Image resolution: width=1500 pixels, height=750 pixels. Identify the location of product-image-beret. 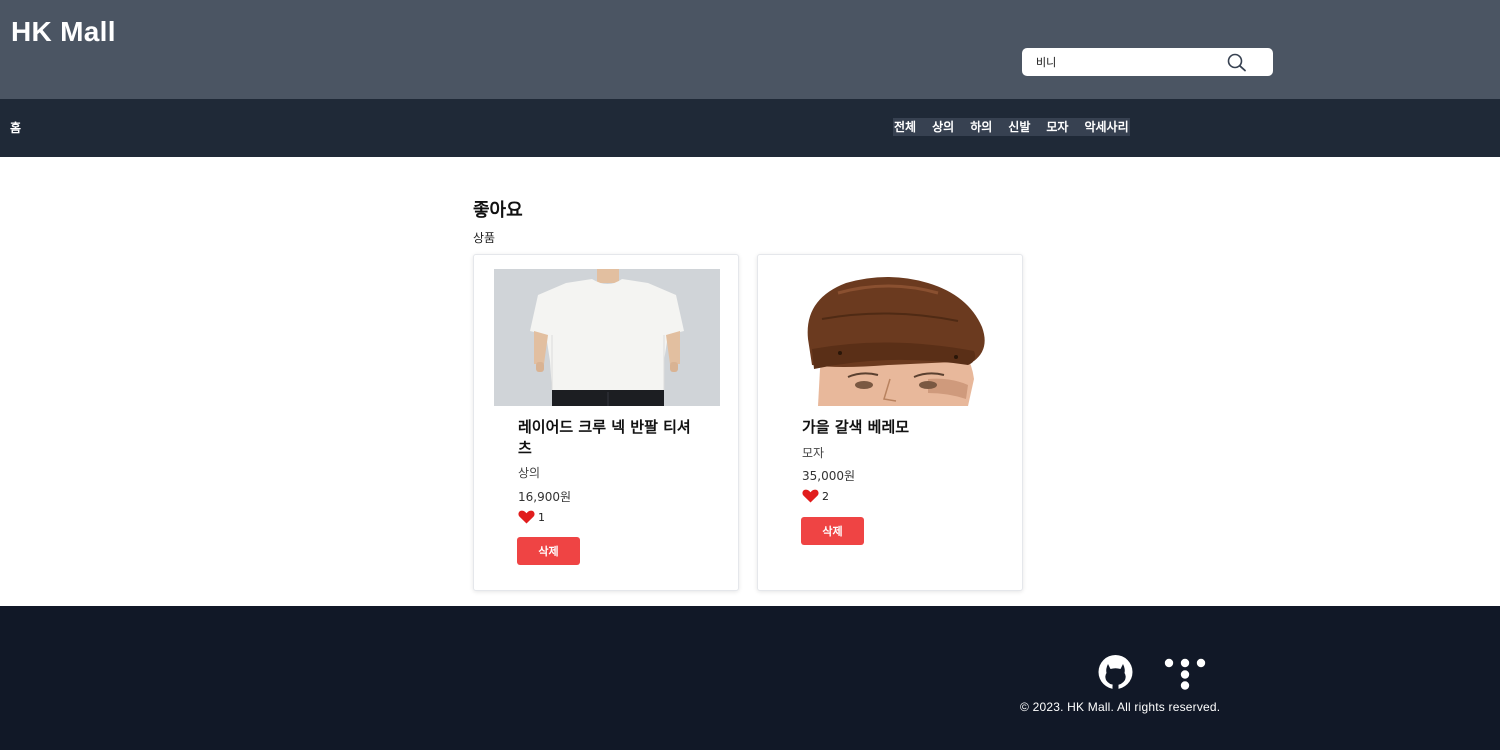
(891, 337).